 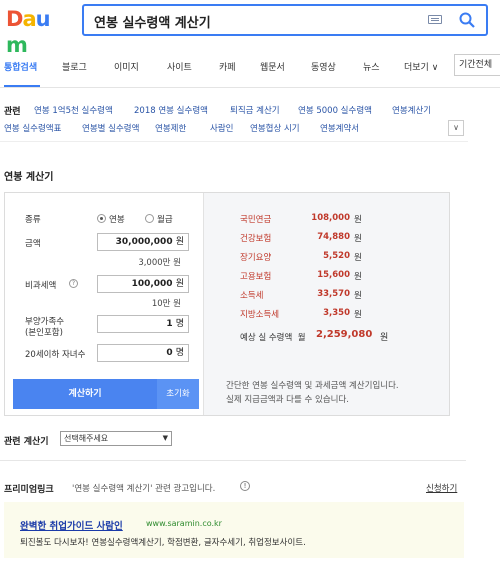 I want to click on amount-label: 금액, so click(x=33, y=244).